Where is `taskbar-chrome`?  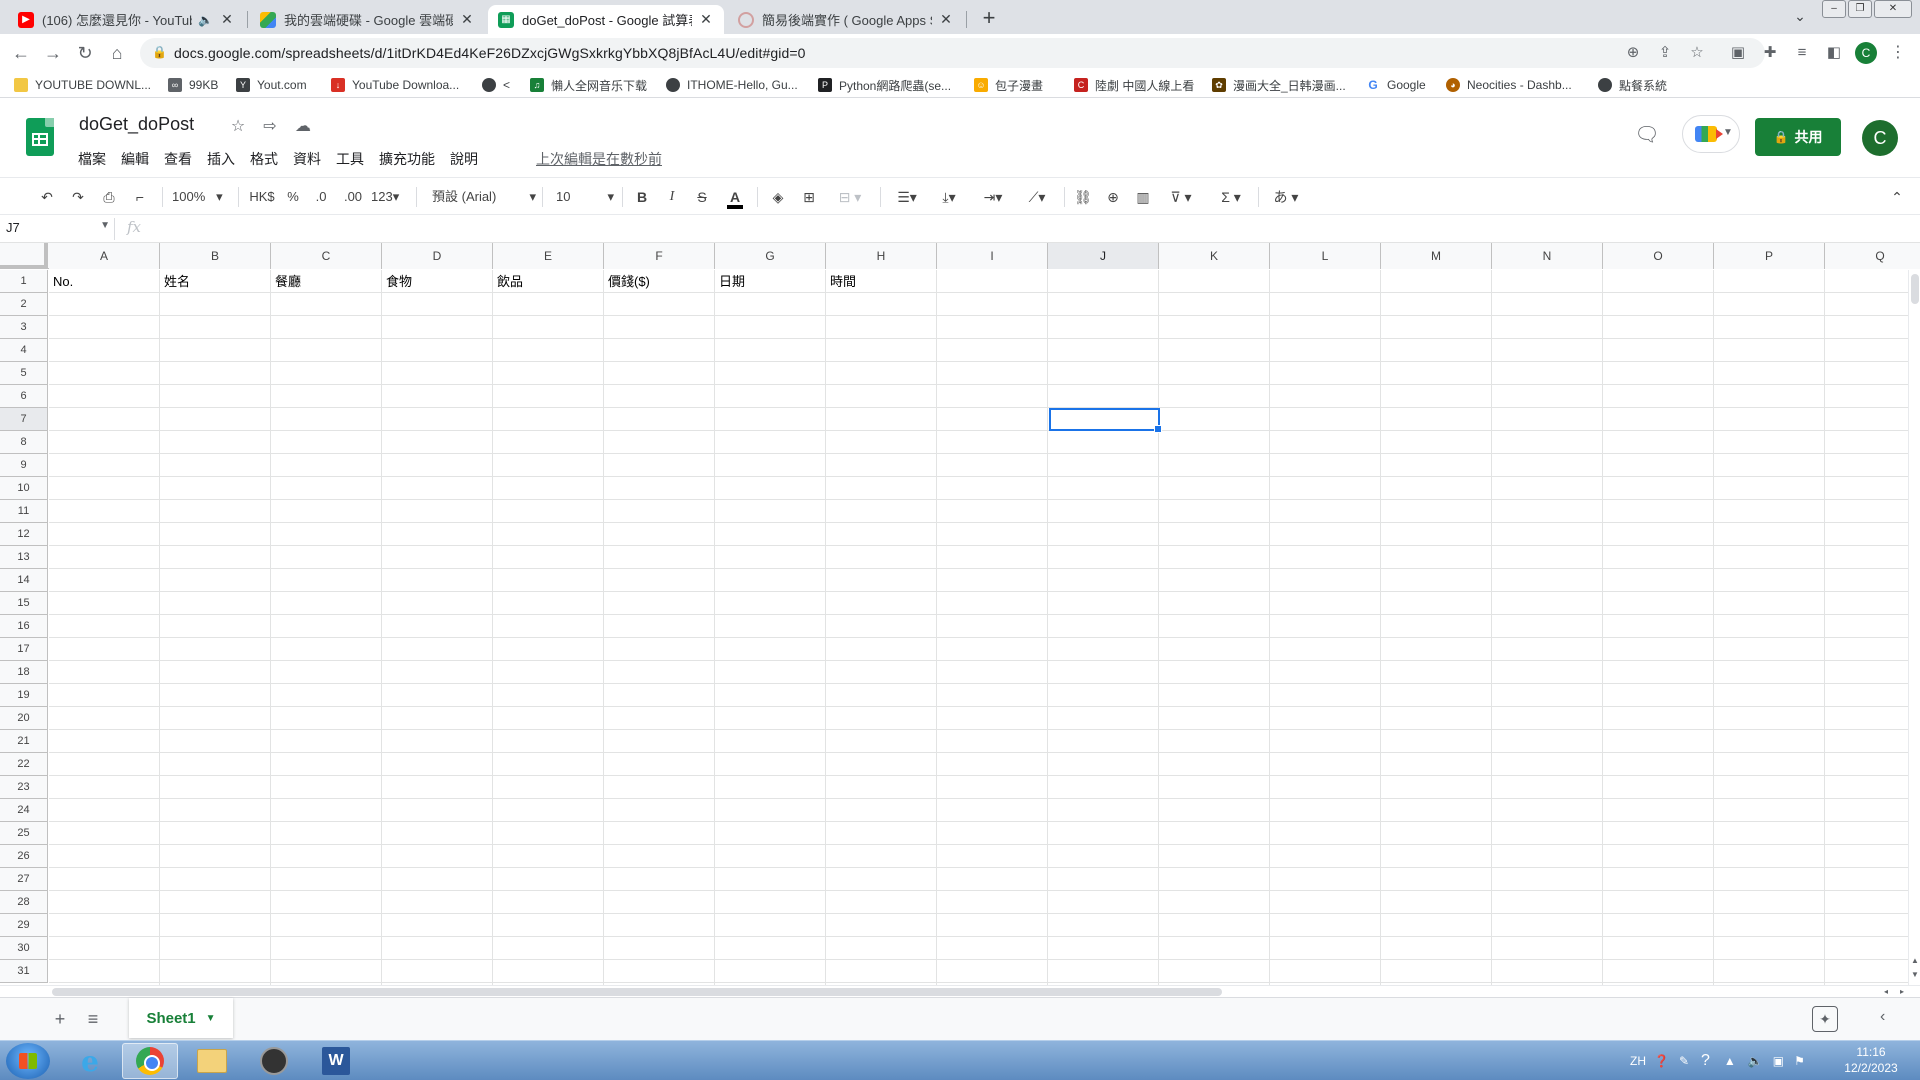 taskbar-chrome is located at coordinates (150, 1061).